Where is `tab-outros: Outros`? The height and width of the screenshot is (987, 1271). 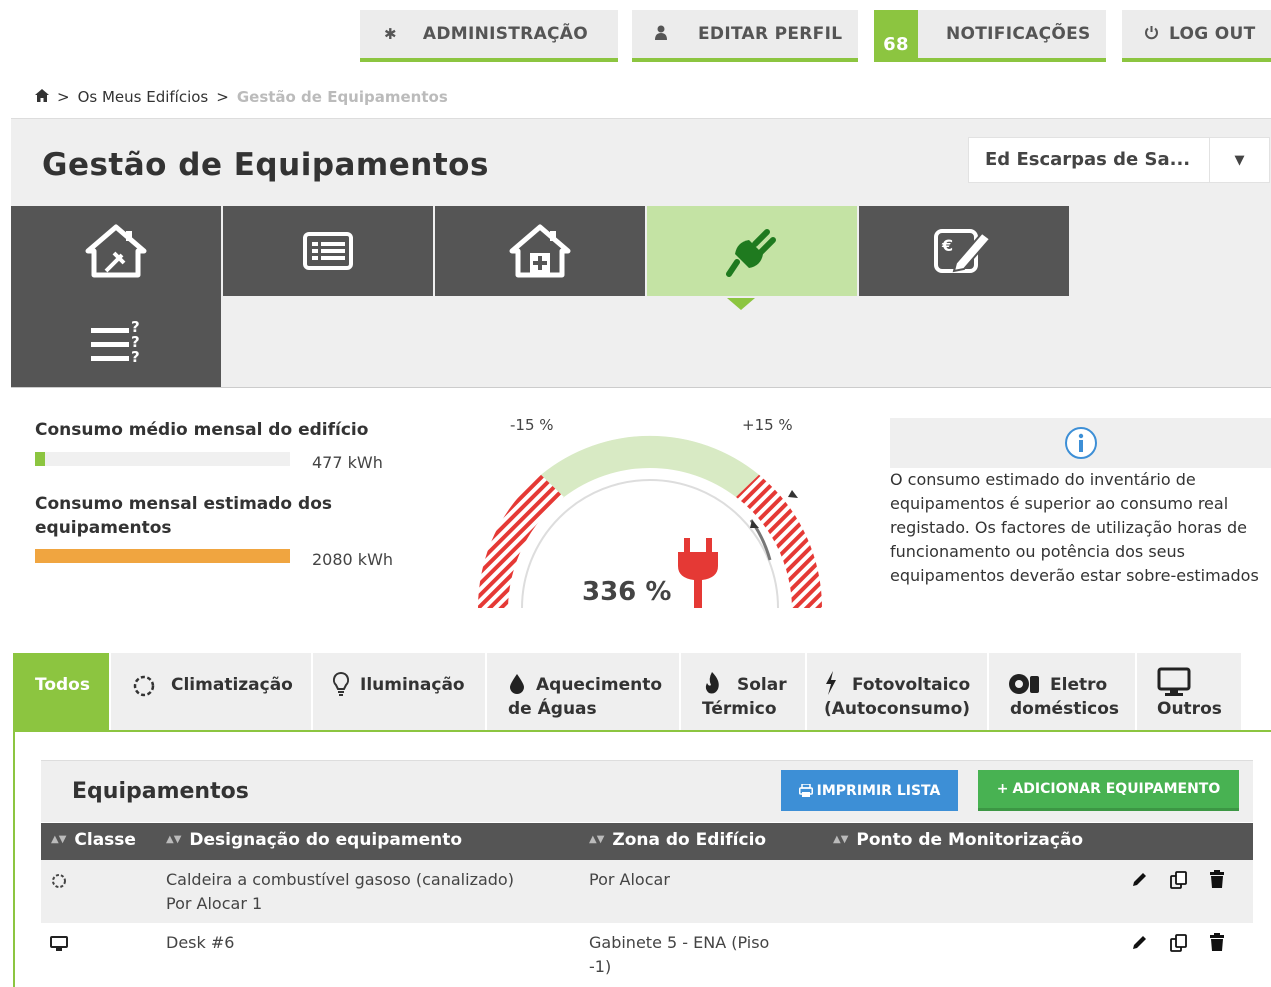
tab-outros: Outros is located at coordinates (1189, 691).